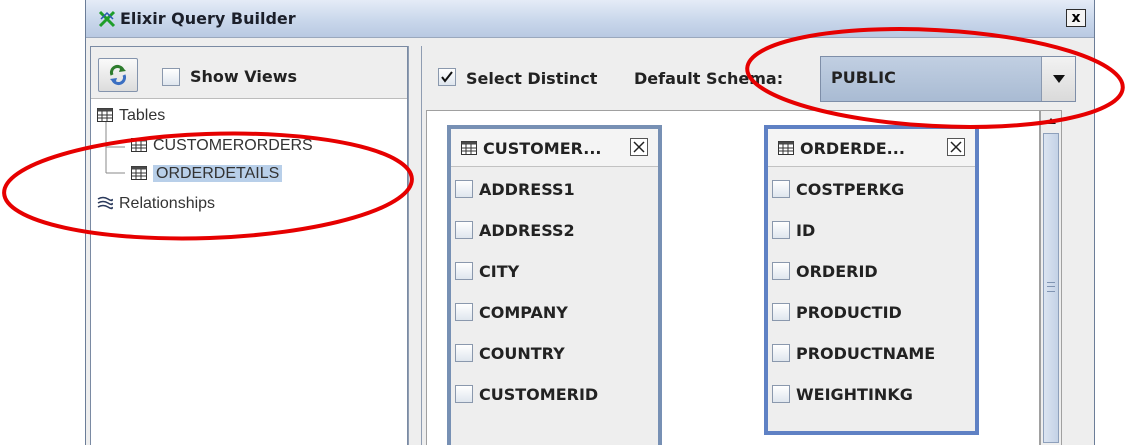 The image size is (1130, 445). What do you see at coordinates (532, 78) in the screenshot?
I see `select-distinct-label: Select Distinct` at bounding box center [532, 78].